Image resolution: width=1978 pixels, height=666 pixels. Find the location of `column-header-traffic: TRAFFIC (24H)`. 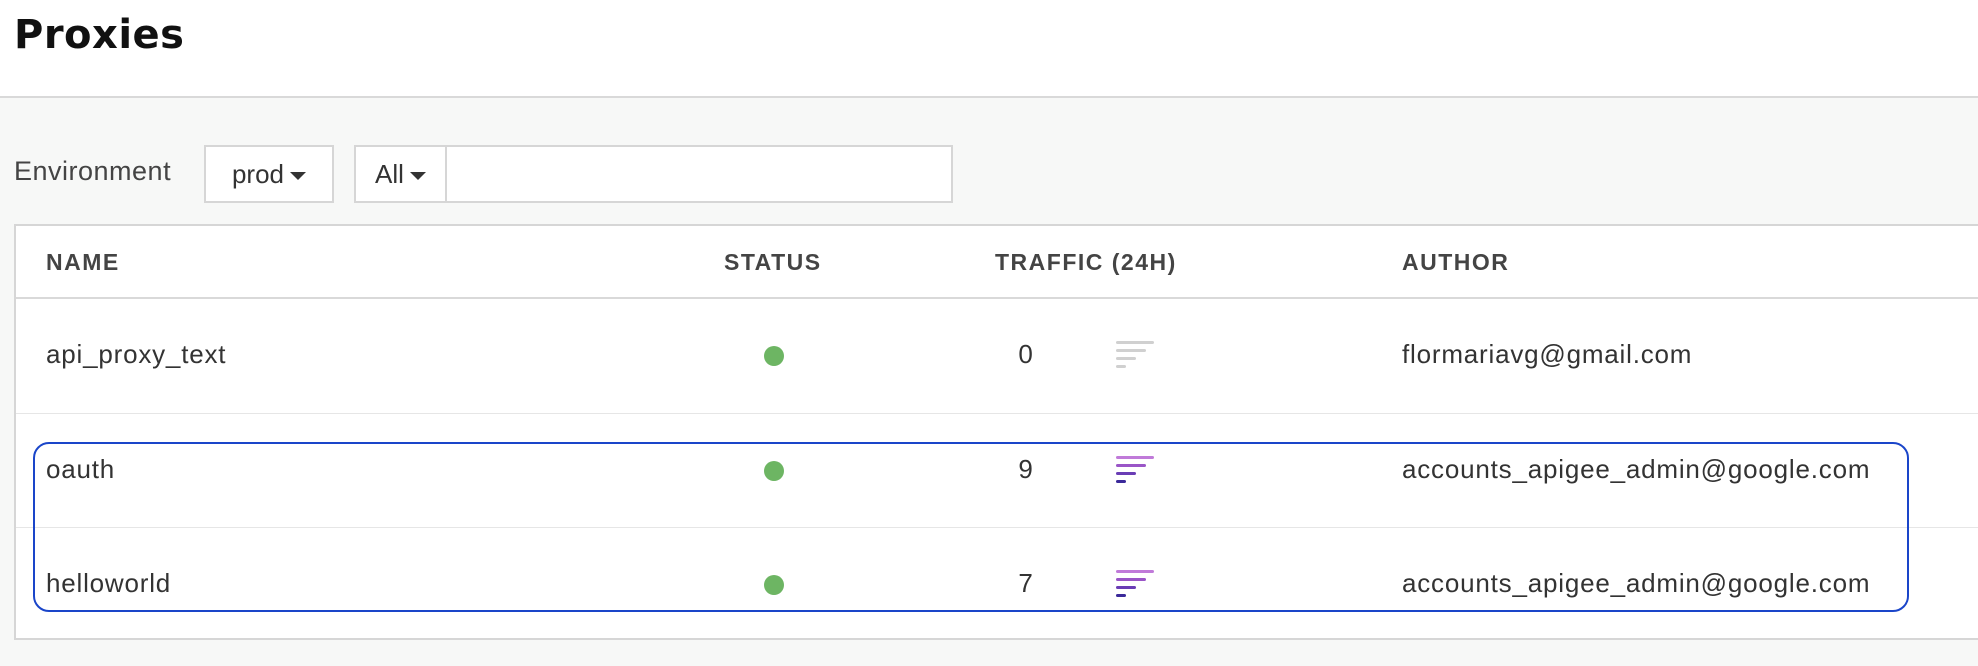

column-header-traffic: TRAFFIC (24H) is located at coordinates (1086, 262).